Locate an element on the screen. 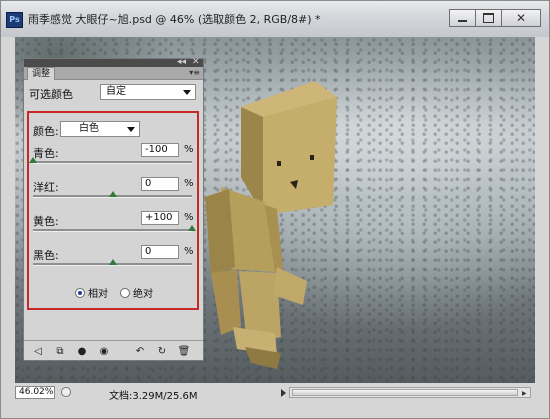 This screenshot has height=419, width=550. color-label: 颜色: is located at coordinates (46, 131).